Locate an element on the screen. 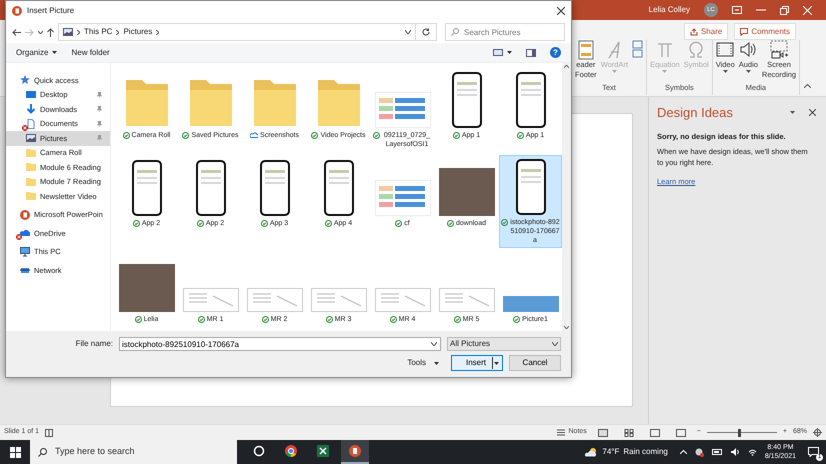  file-name-field: istockphoto-892510910-170667a is located at coordinates (280, 344).